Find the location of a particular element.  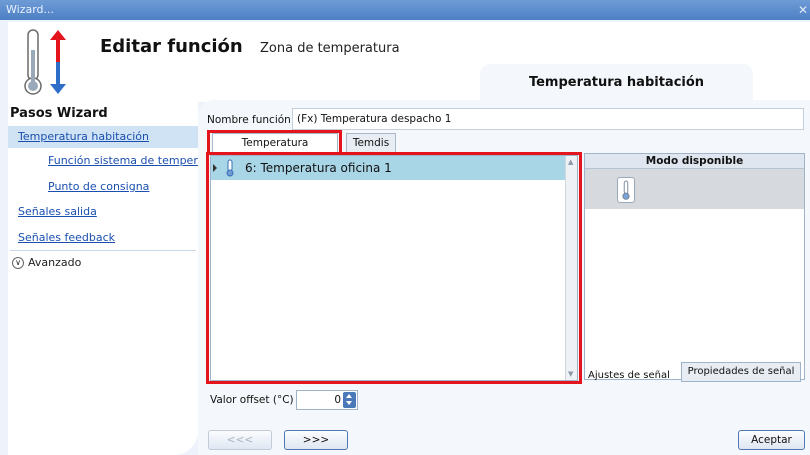

sidebar-advanced-toggle: ∨ Avanzado is located at coordinates (46, 262).